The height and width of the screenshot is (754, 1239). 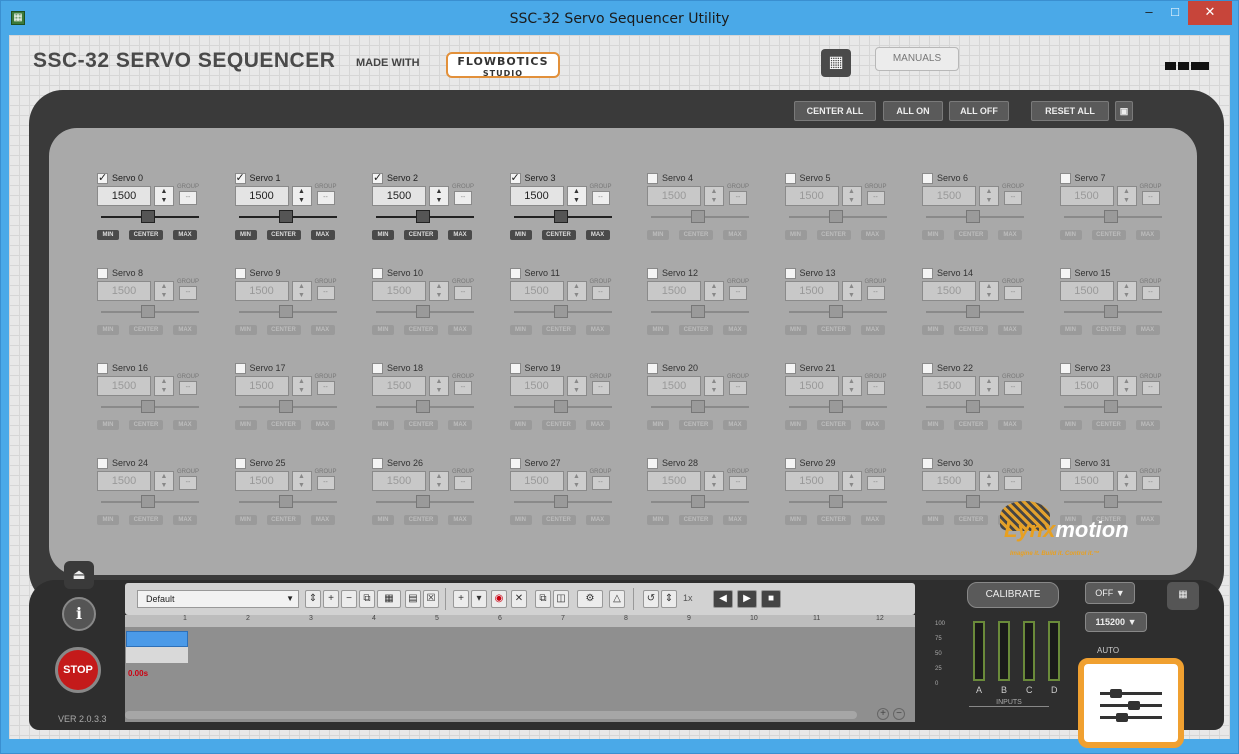 I want to click on cart-icon: ▦, so click(x=836, y=63).